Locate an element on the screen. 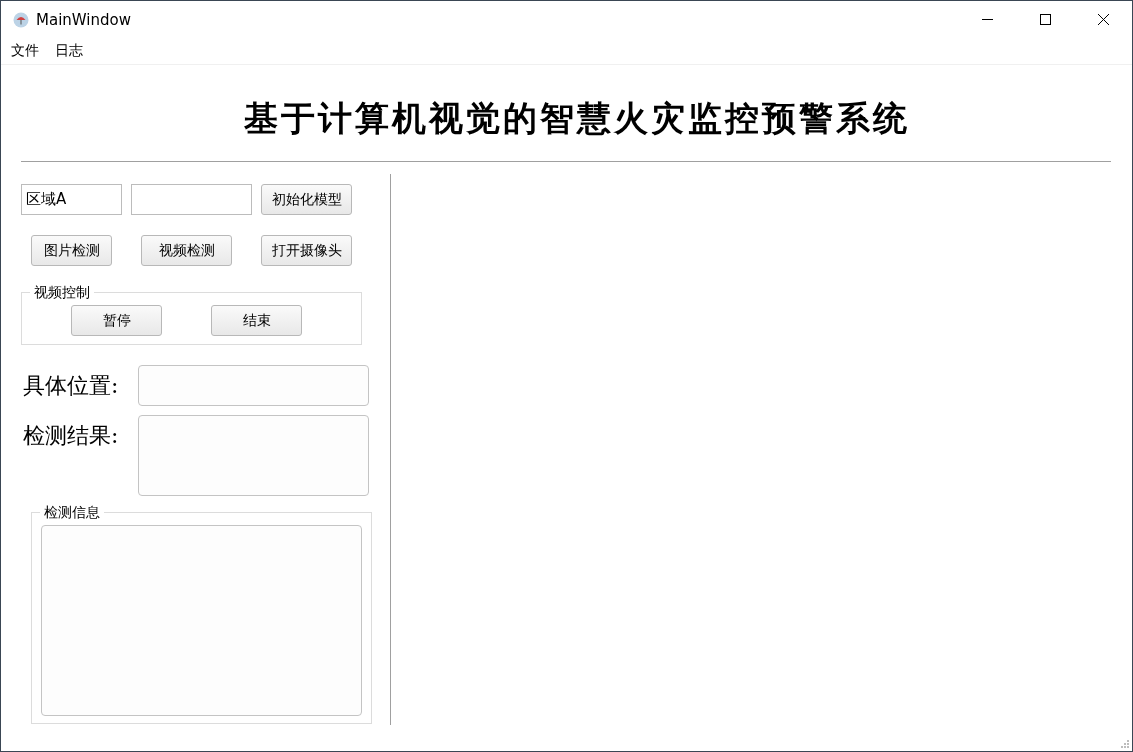  window-title: MainWindow is located at coordinates (83, 19).